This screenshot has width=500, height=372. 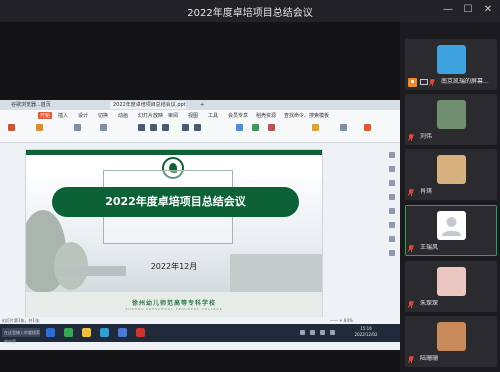 What do you see at coordinates (83, 115) in the screenshot?
I see `menu-design: 设计` at bounding box center [83, 115].